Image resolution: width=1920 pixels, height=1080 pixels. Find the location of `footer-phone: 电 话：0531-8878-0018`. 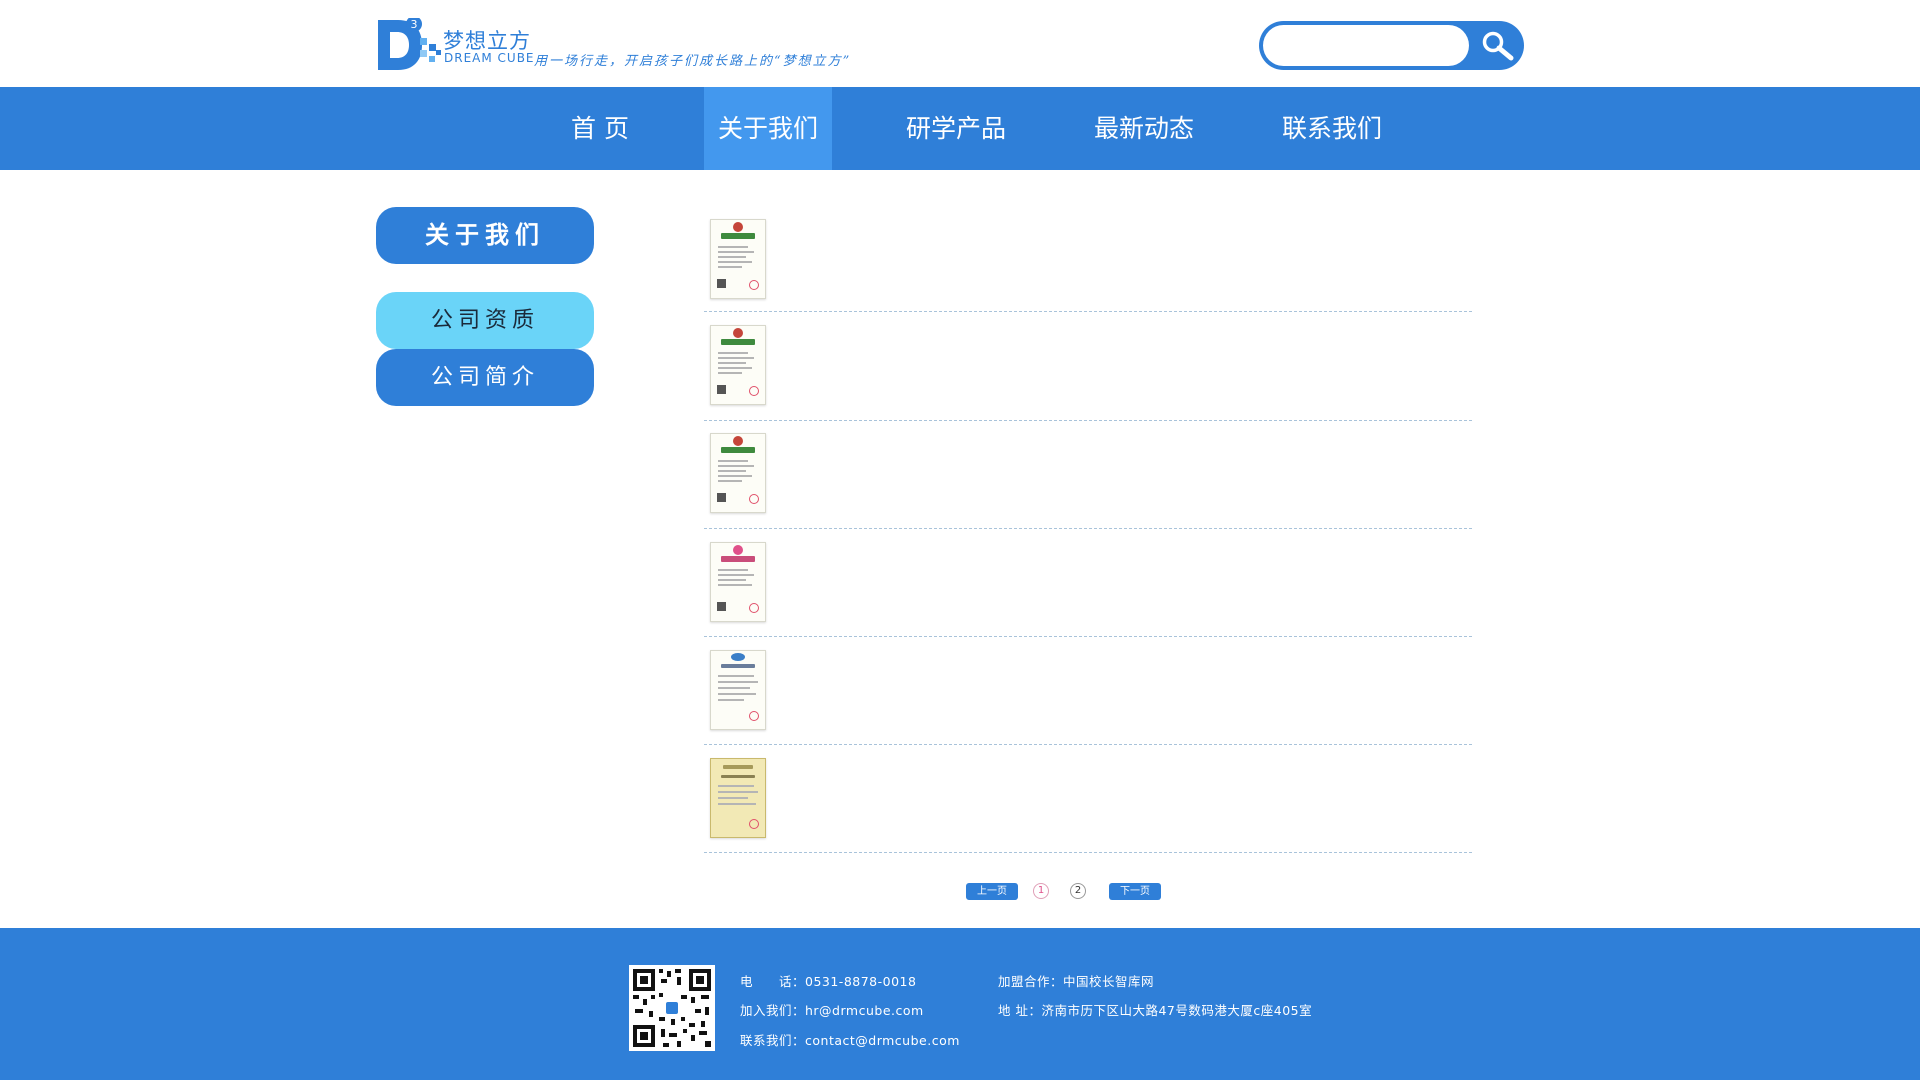

footer-phone: 电 话：0531-8878-0018 is located at coordinates (828, 981).